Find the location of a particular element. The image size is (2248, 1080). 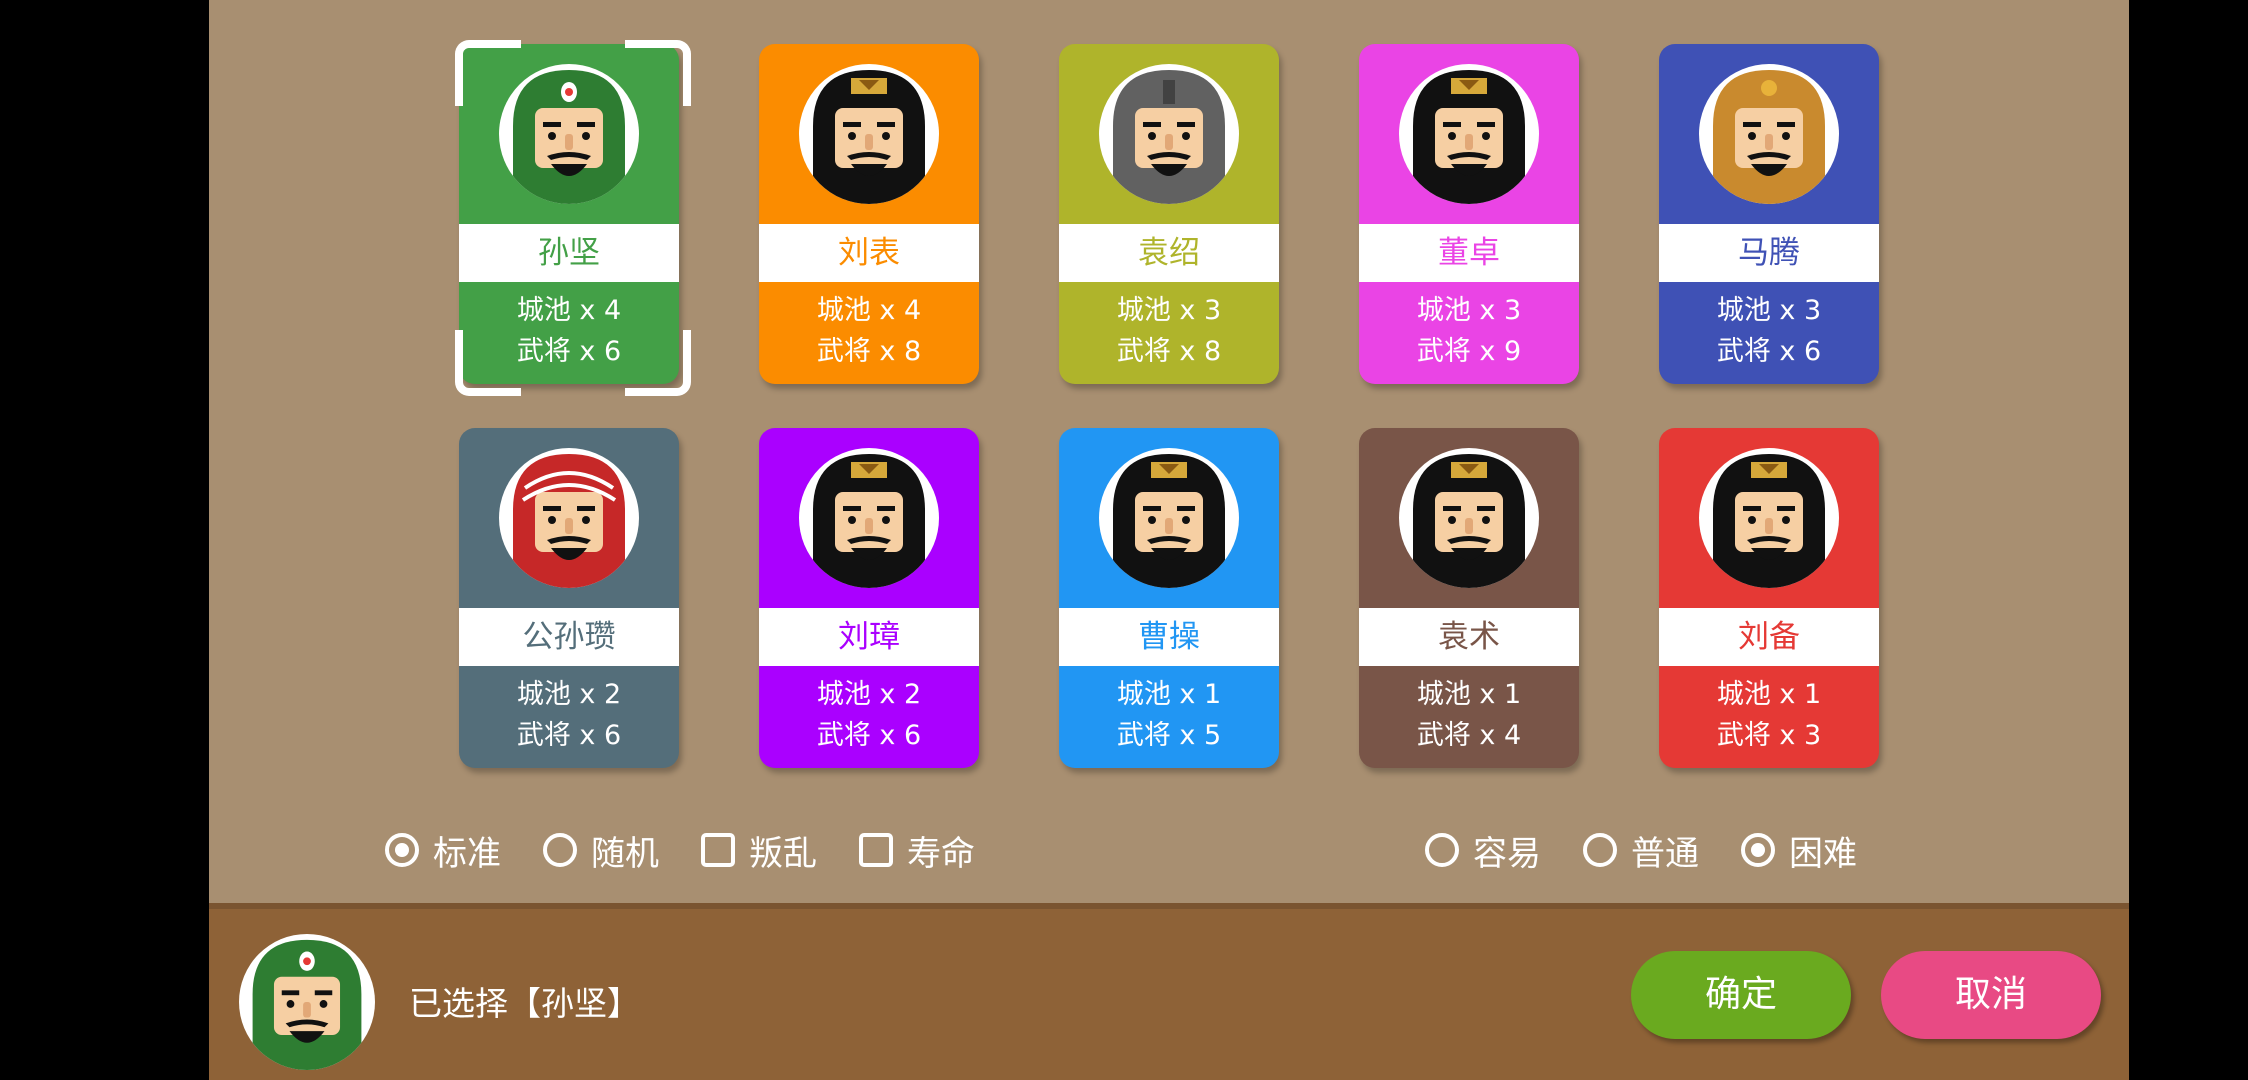

faction-card: 马腾城池 x 3 武将 x 6 is located at coordinates (1769, 214).